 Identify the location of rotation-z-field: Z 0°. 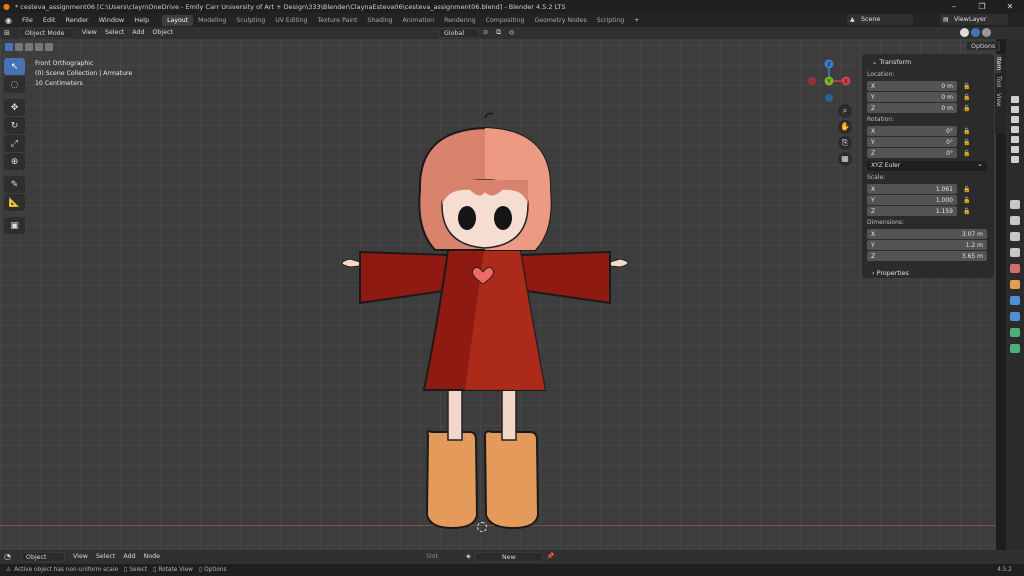
(912, 153).